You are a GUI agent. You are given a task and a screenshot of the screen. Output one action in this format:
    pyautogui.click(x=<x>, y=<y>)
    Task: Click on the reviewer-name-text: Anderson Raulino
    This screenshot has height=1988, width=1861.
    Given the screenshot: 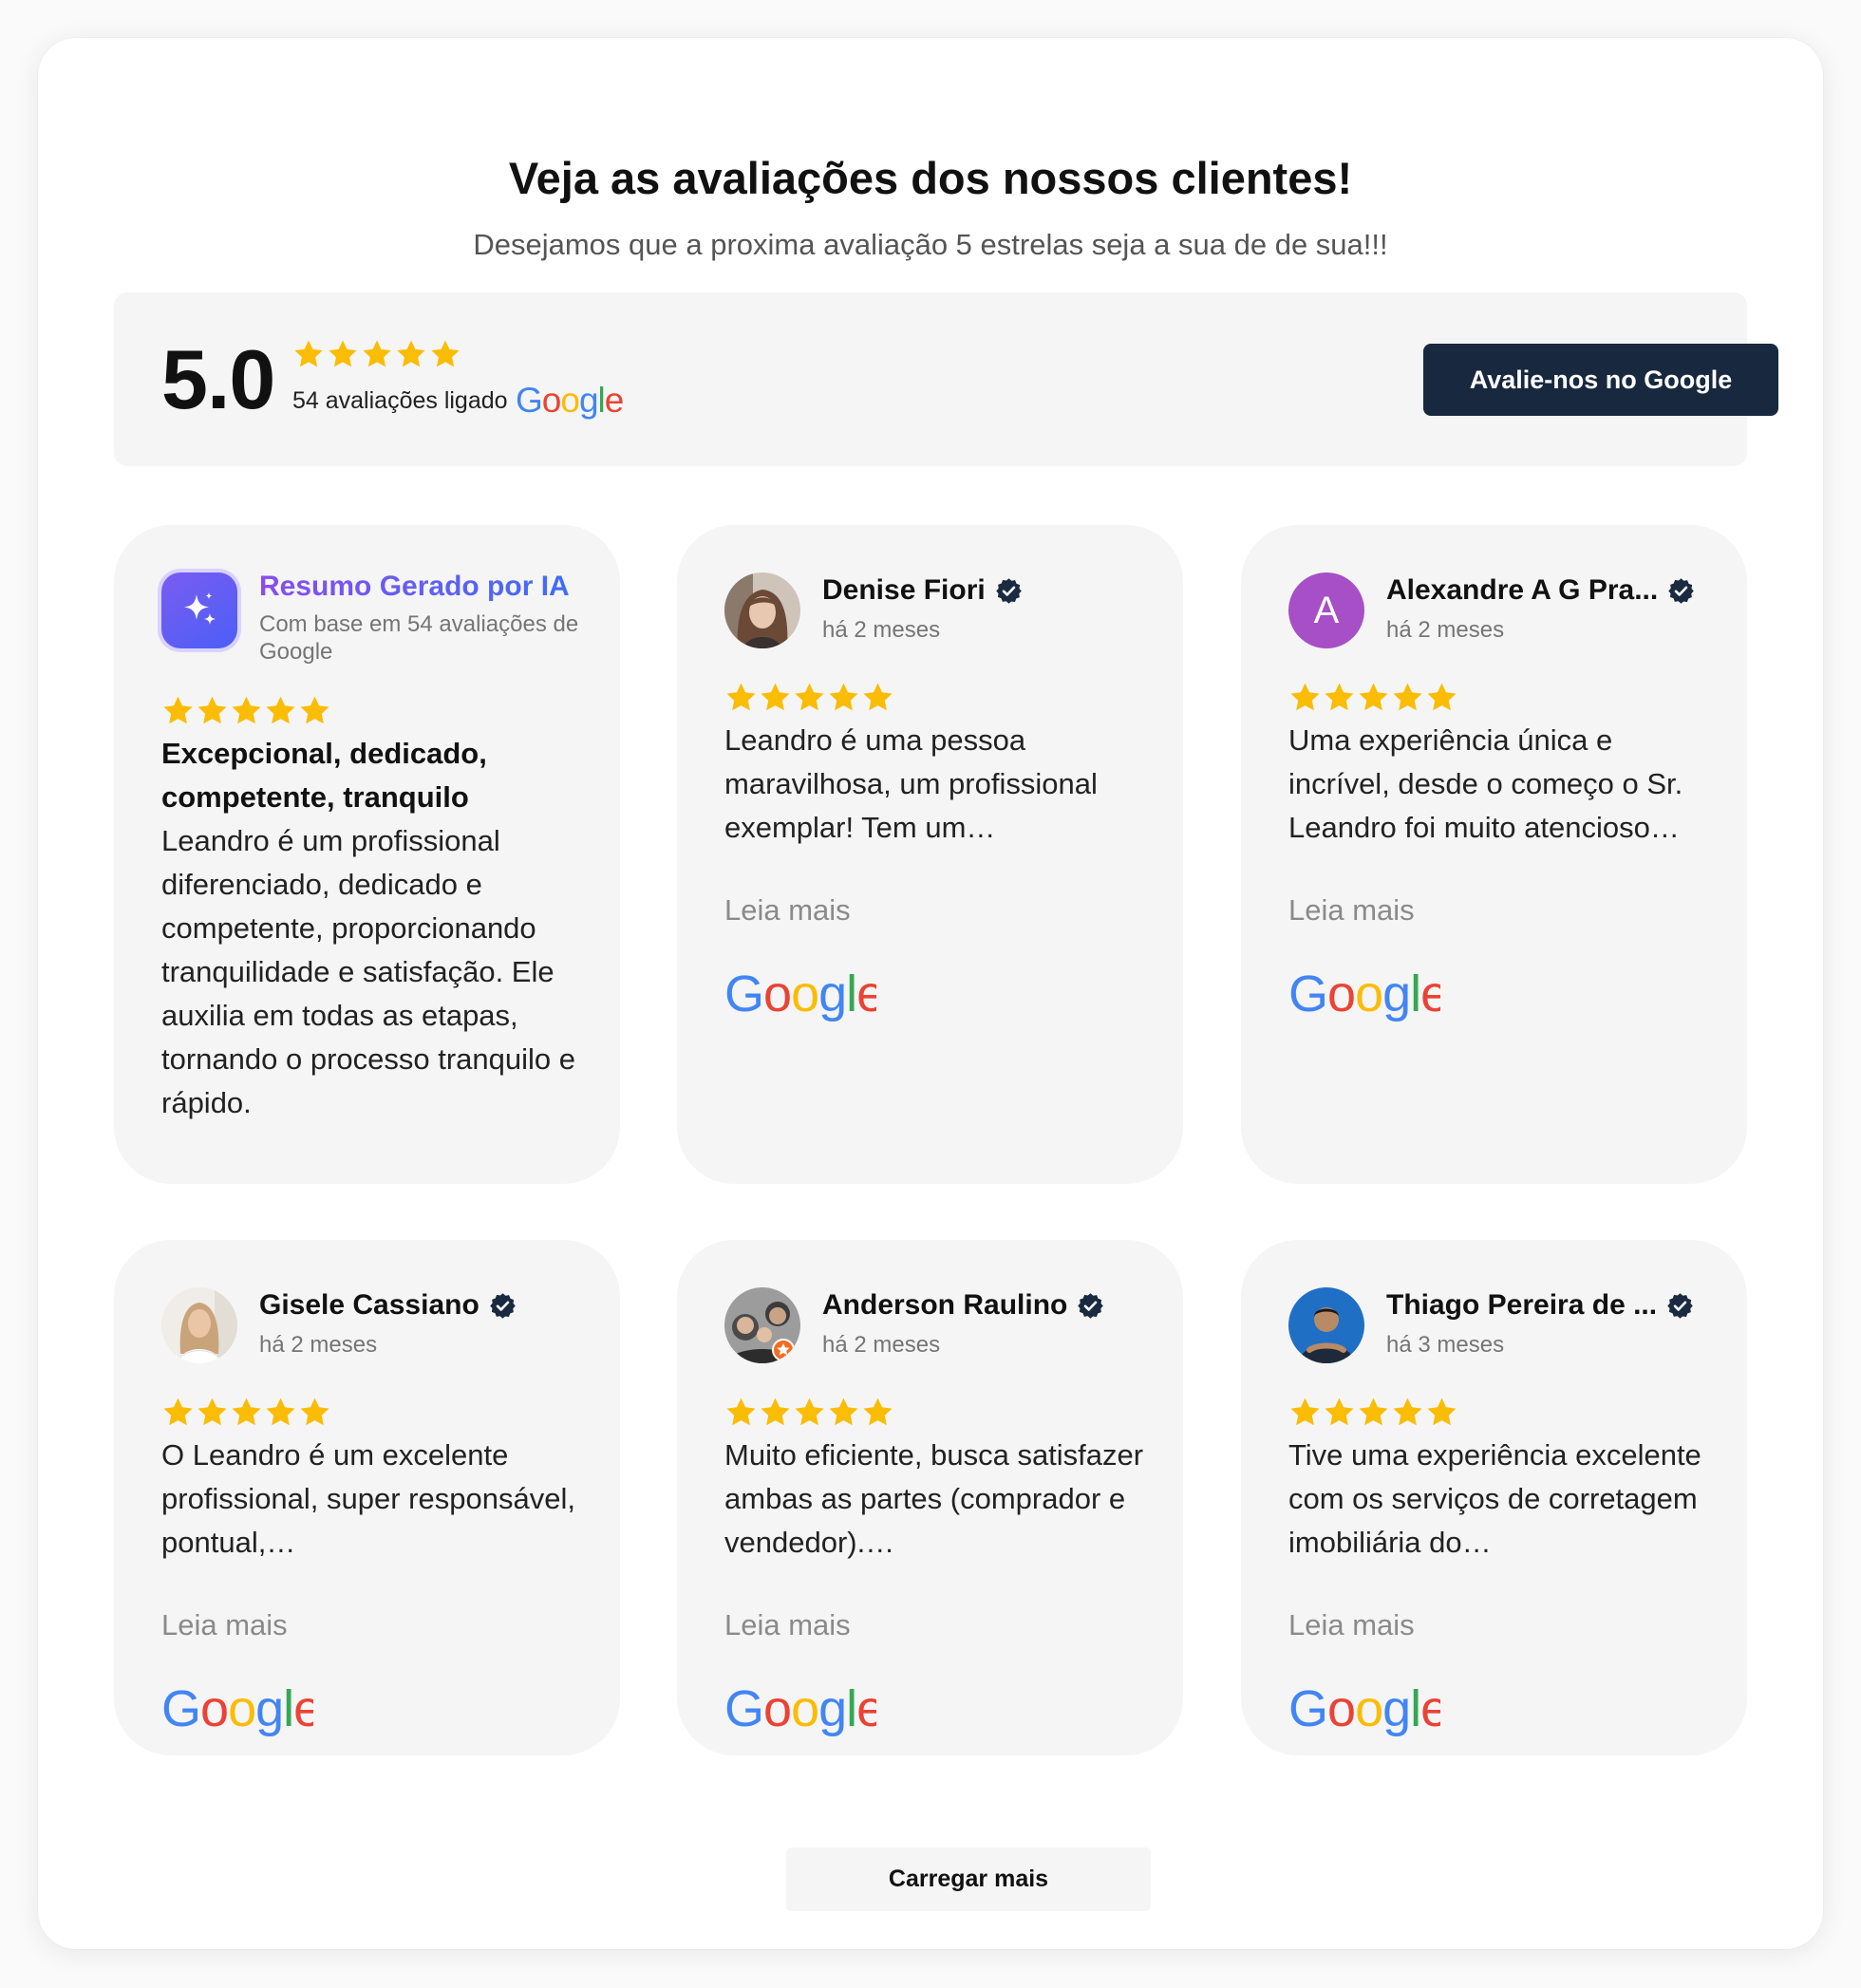 What is the action you would take?
    pyautogui.click(x=945, y=1305)
    